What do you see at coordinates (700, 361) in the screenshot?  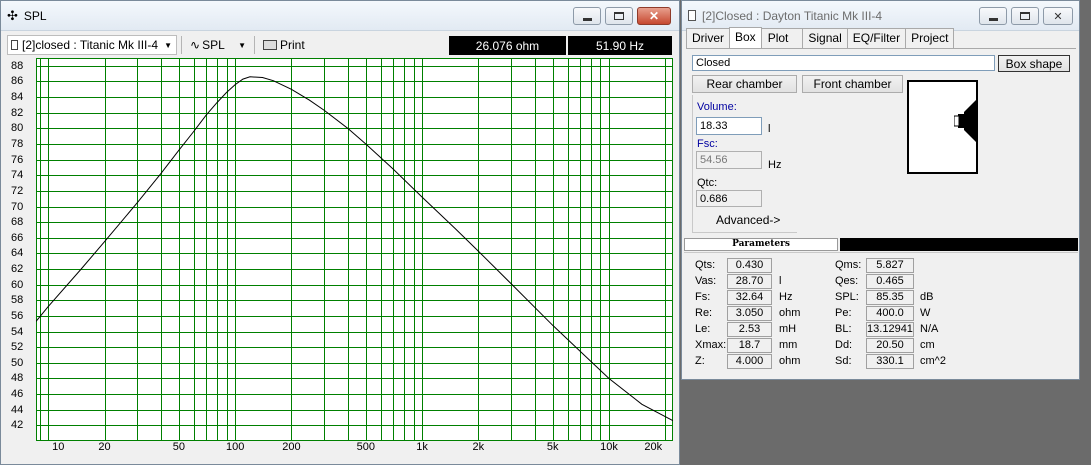 I see `param-label: Z:` at bounding box center [700, 361].